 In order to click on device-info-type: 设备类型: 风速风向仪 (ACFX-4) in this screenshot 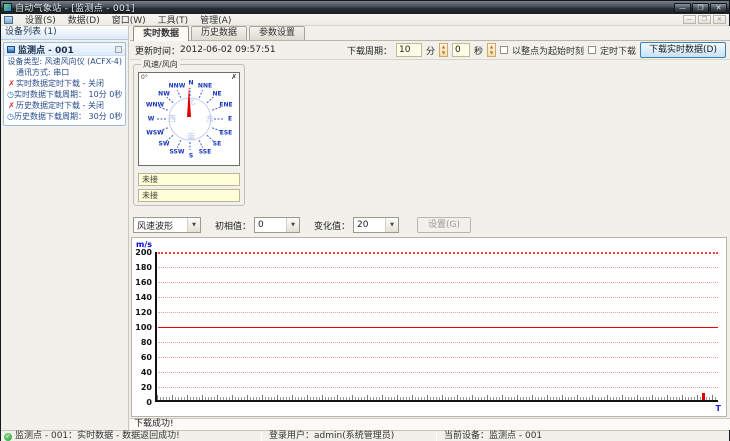, I will do `click(64, 61)`.